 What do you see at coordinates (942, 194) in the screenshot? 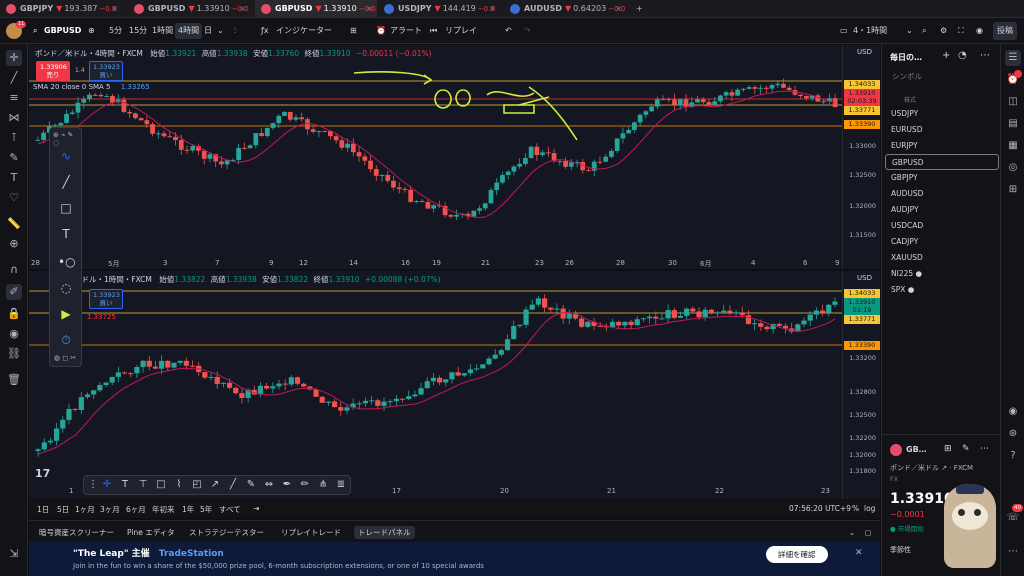
I see `watchlist-item: AUDUSD` at bounding box center [942, 194].